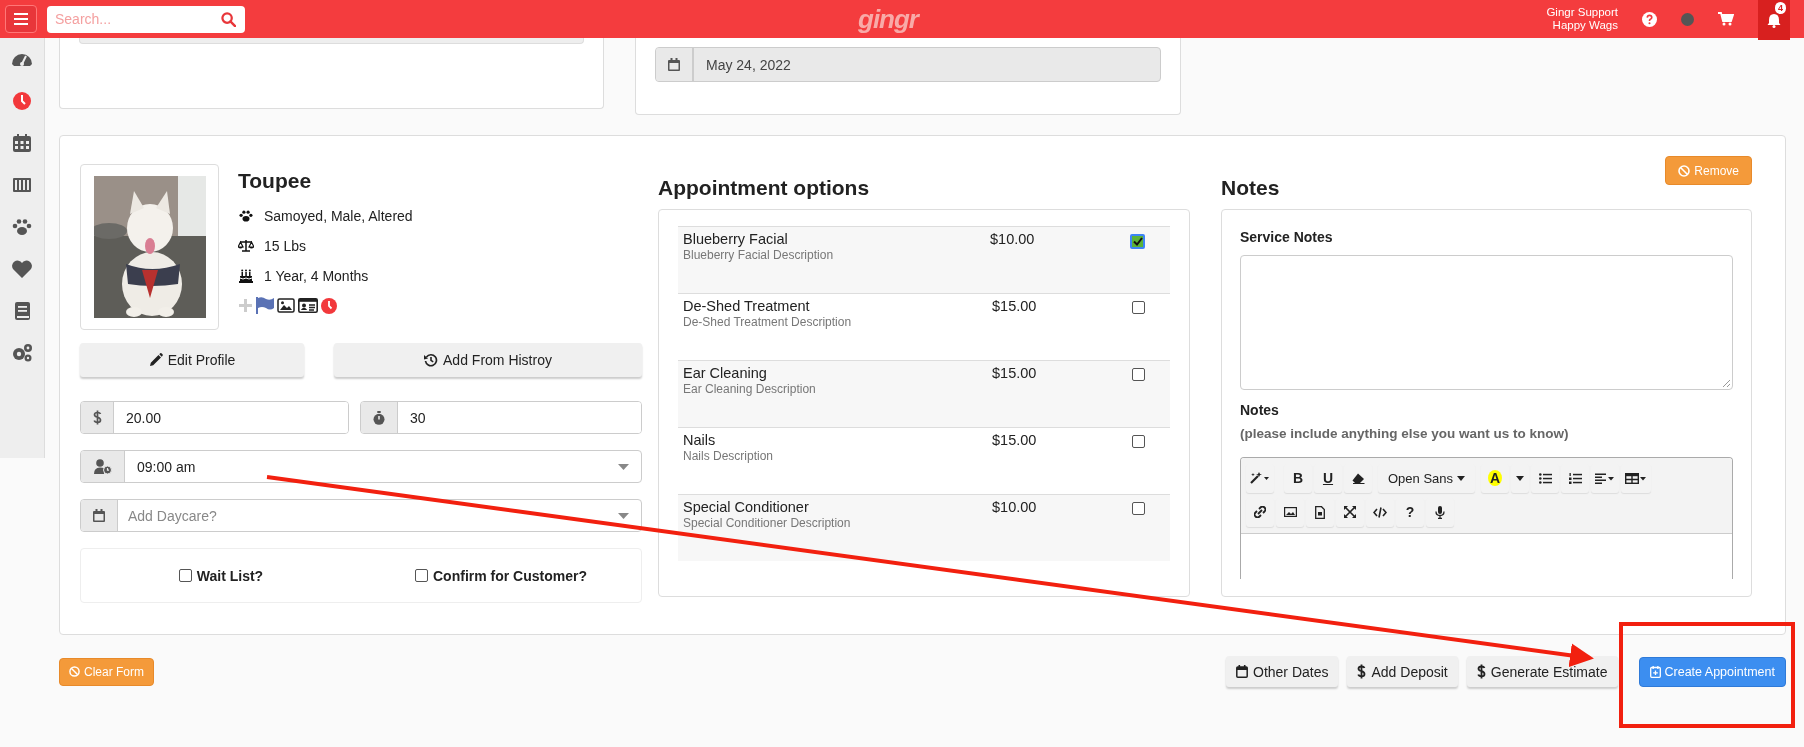 This screenshot has width=1804, height=747. What do you see at coordinates (1260, 410) in the screenshot?
I see `field-label: Notes` at bounding box center [1260, 410].